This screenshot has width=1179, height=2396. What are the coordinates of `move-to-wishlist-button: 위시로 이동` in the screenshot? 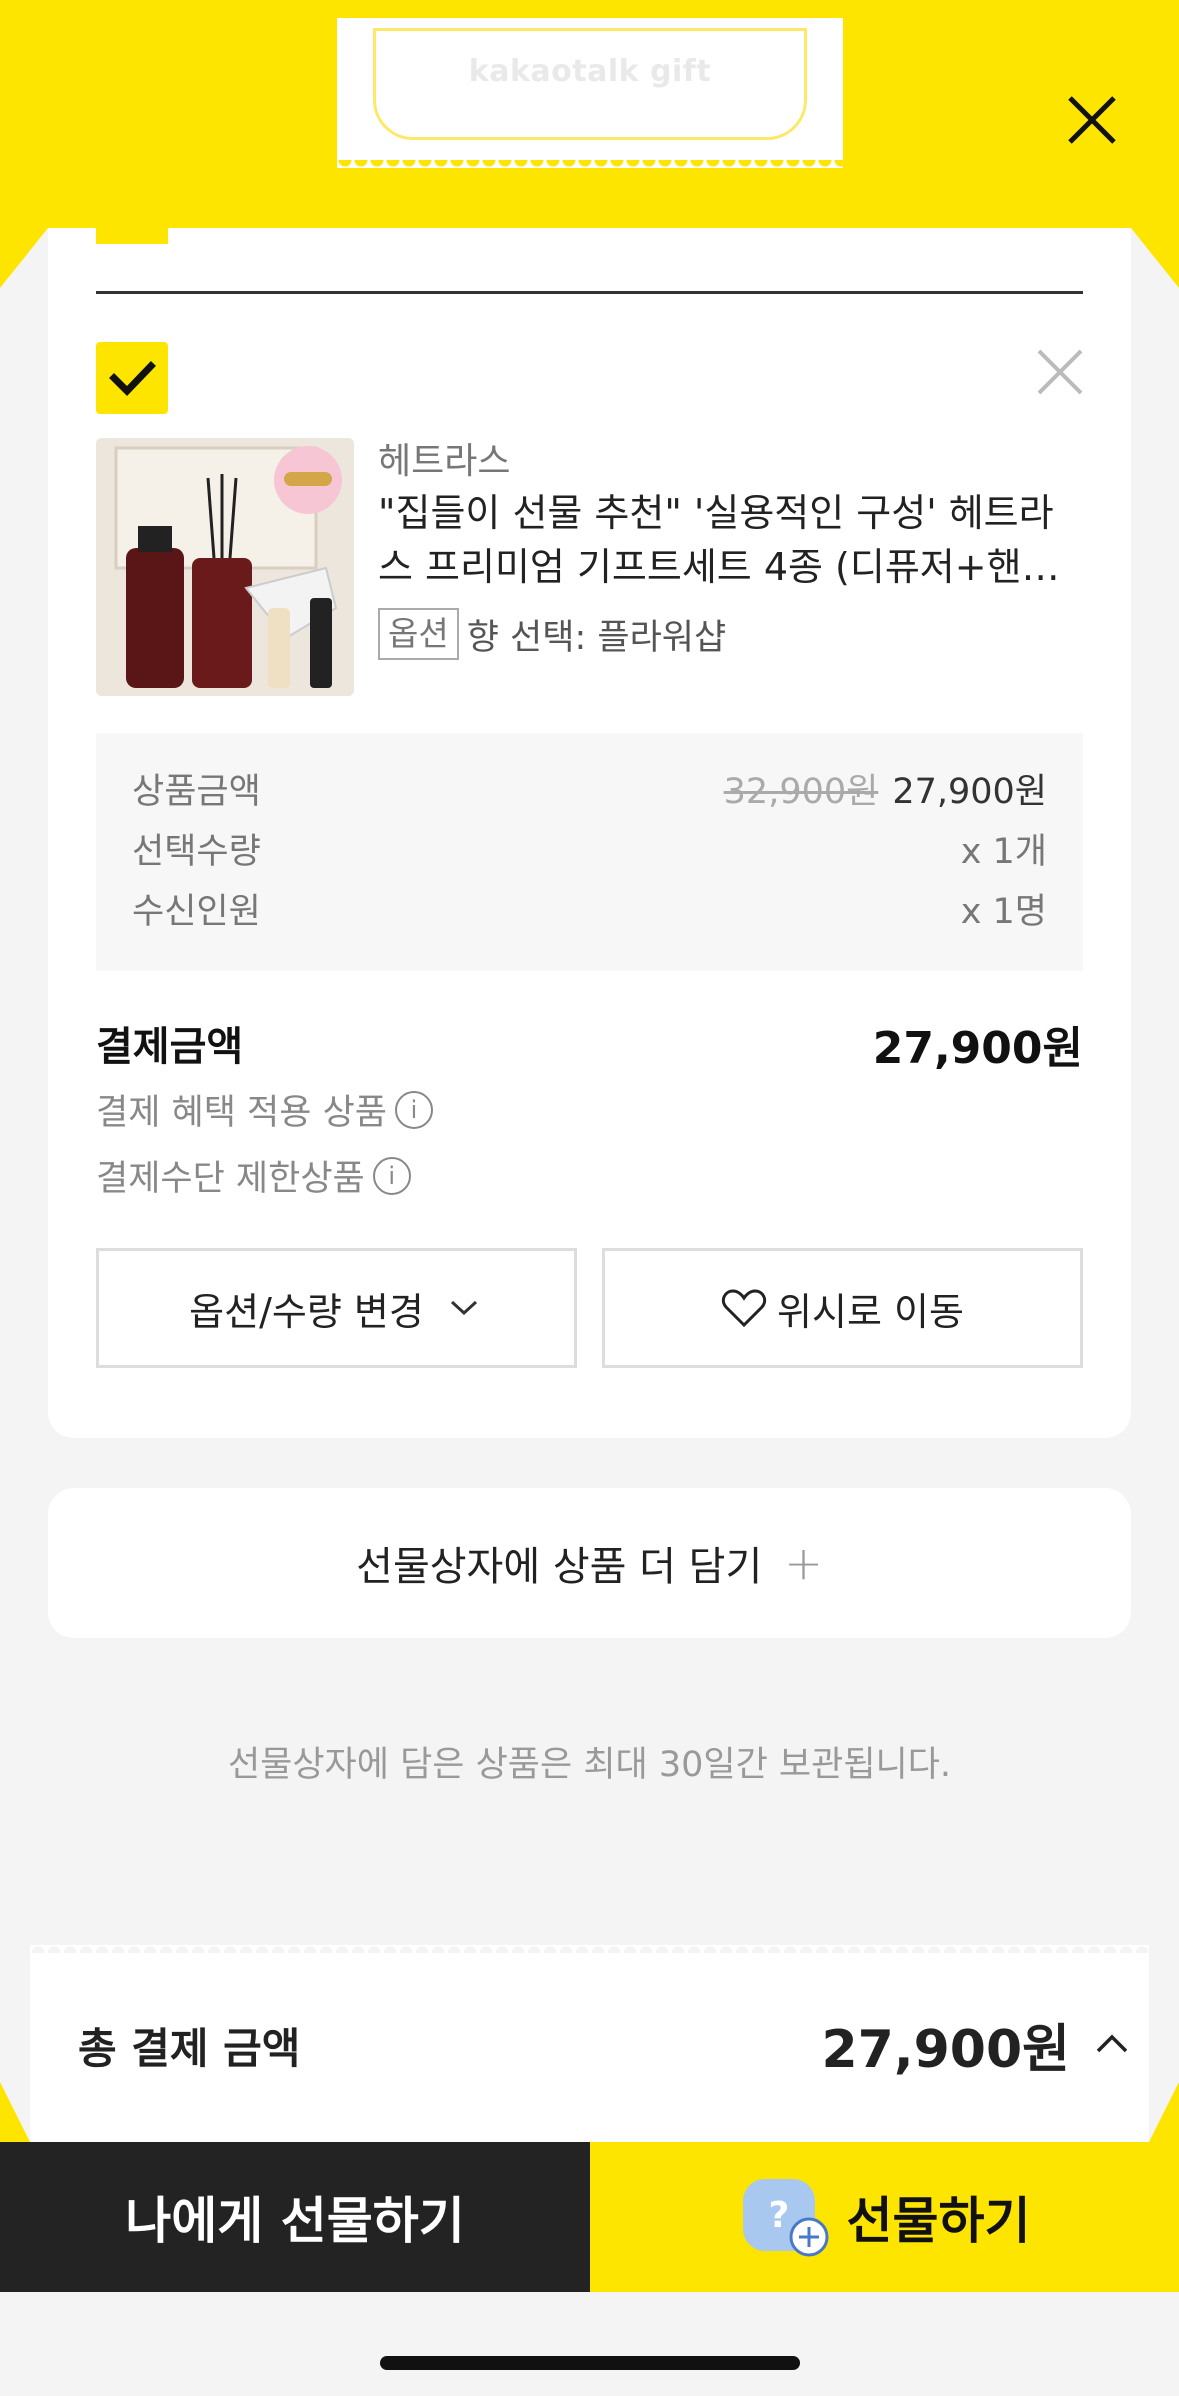 It's located at (842, 1308).